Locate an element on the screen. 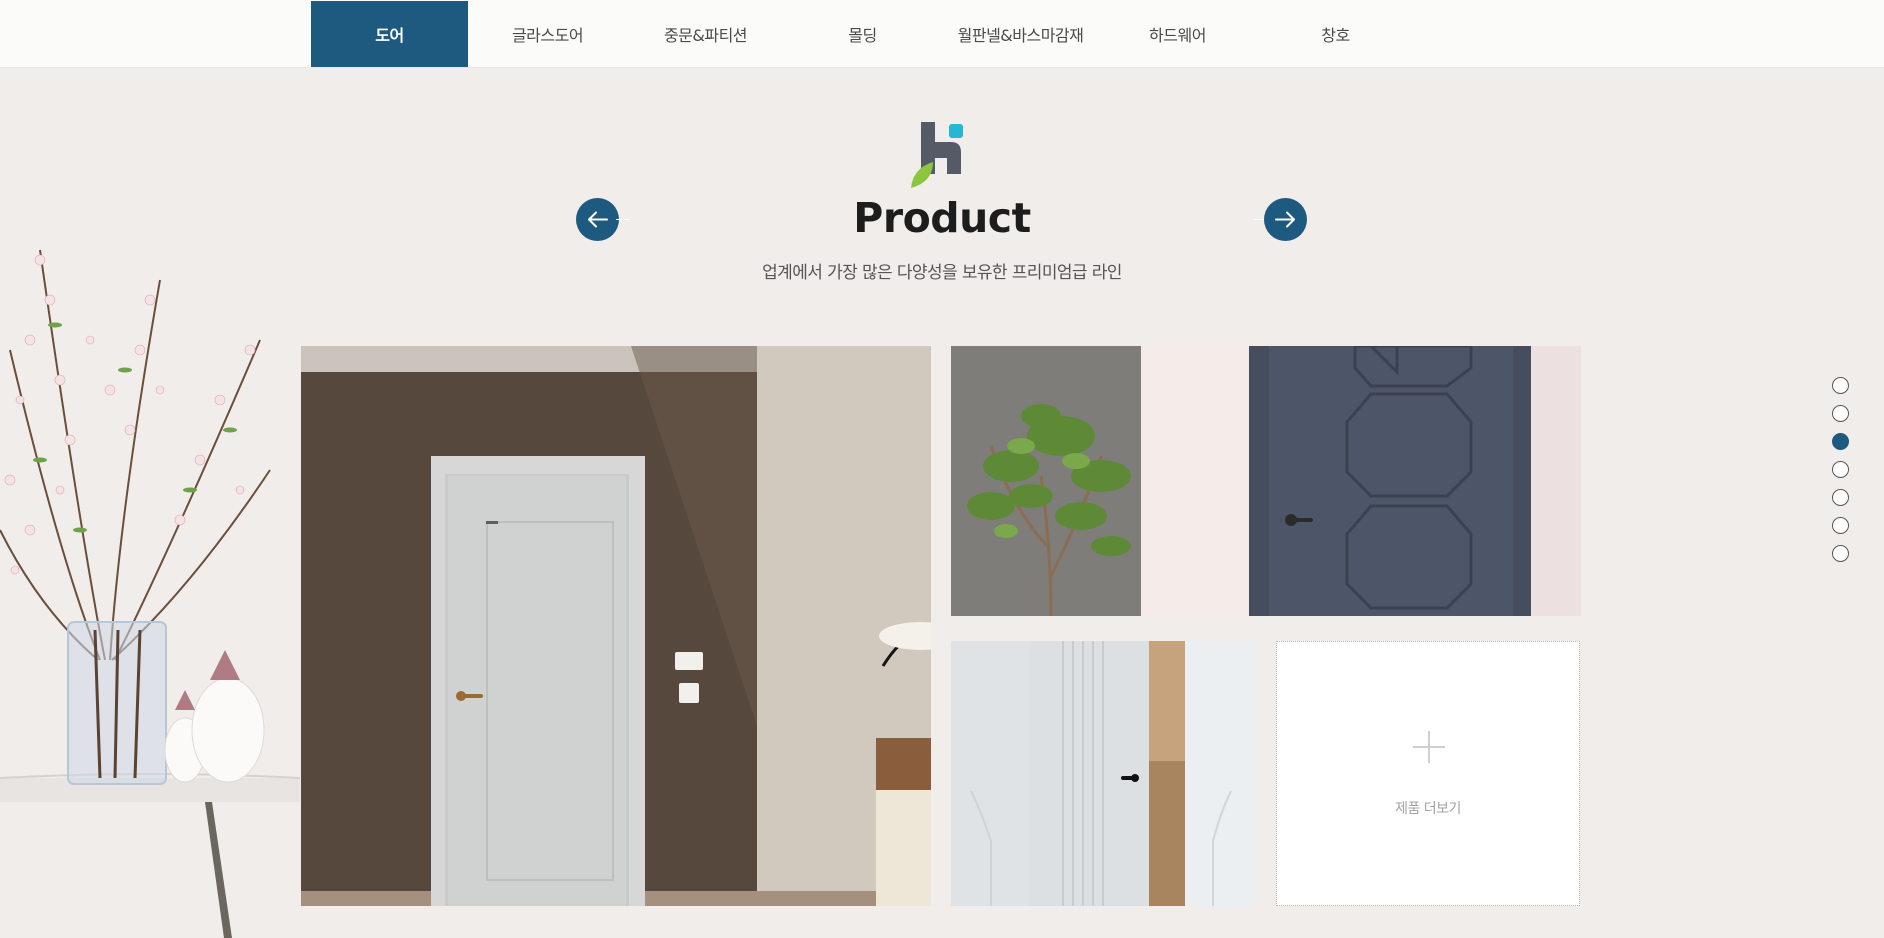  tab-hardware: 하드웨어 is located at coordinates (1177, 34).